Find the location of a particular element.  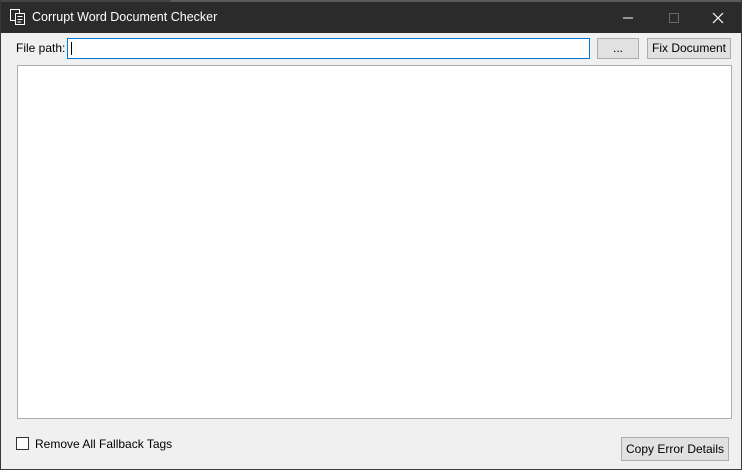

minimize-button is located at coordinates (628, 17).